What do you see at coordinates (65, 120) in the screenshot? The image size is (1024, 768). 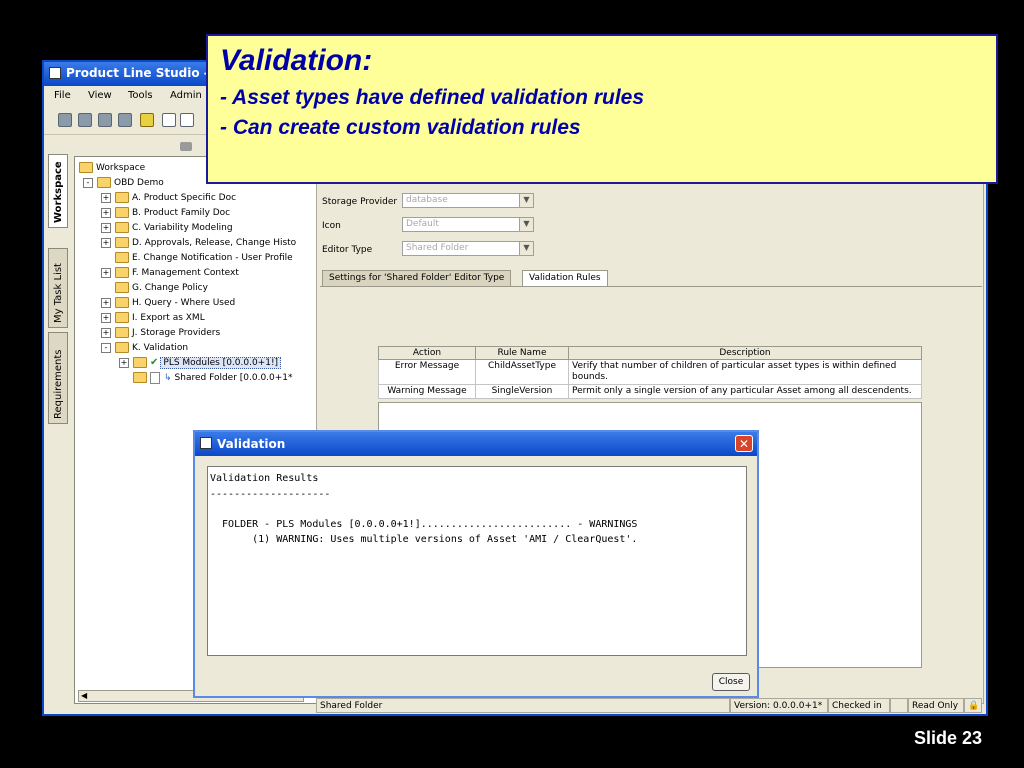 I see `back-icon` at bounding box center [65, 120].